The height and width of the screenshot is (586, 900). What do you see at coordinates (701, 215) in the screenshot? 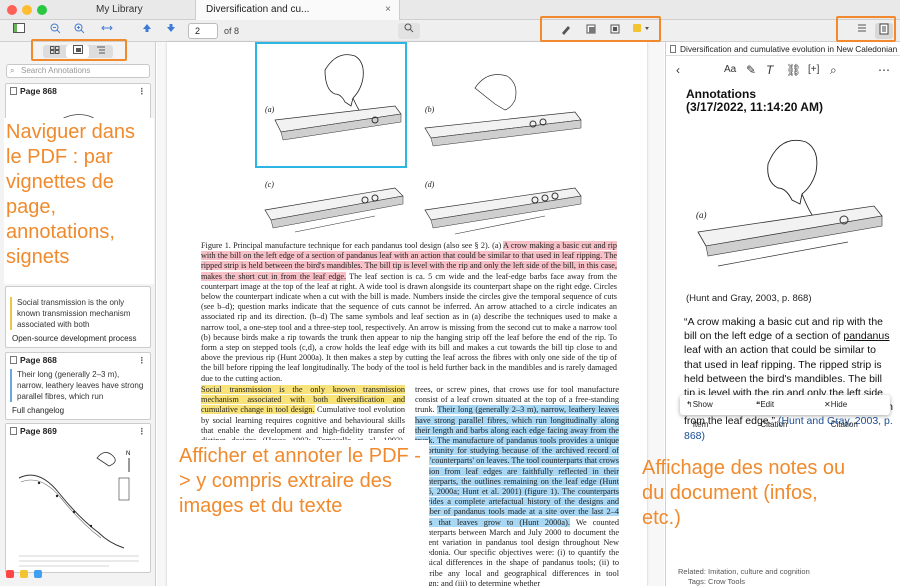
I see `note-figure-label: (a)` at bounding box center [701, 215].